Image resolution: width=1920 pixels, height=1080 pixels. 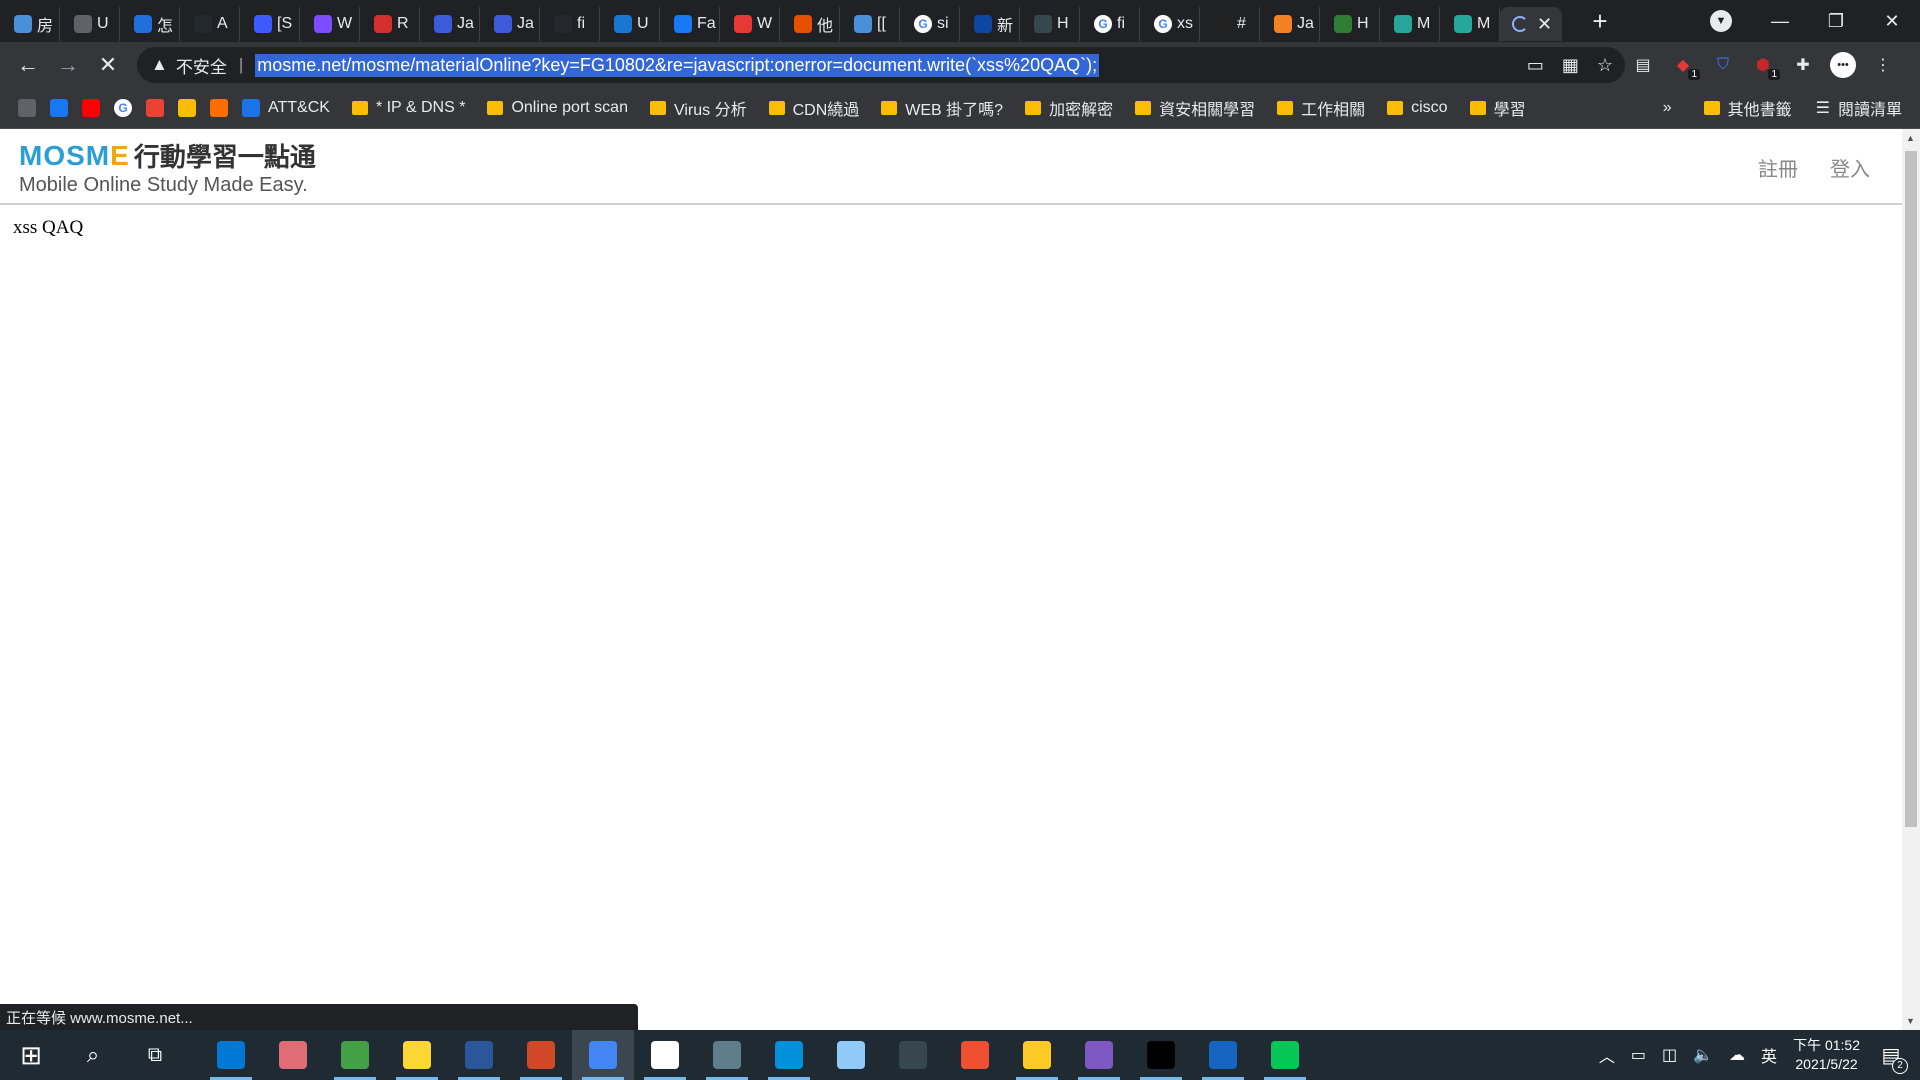 What do you see at coordinates (1607, 1055) in the screenshot?
I see `chevron-up-icon: ︿` at bounding box center [1607, 1055].